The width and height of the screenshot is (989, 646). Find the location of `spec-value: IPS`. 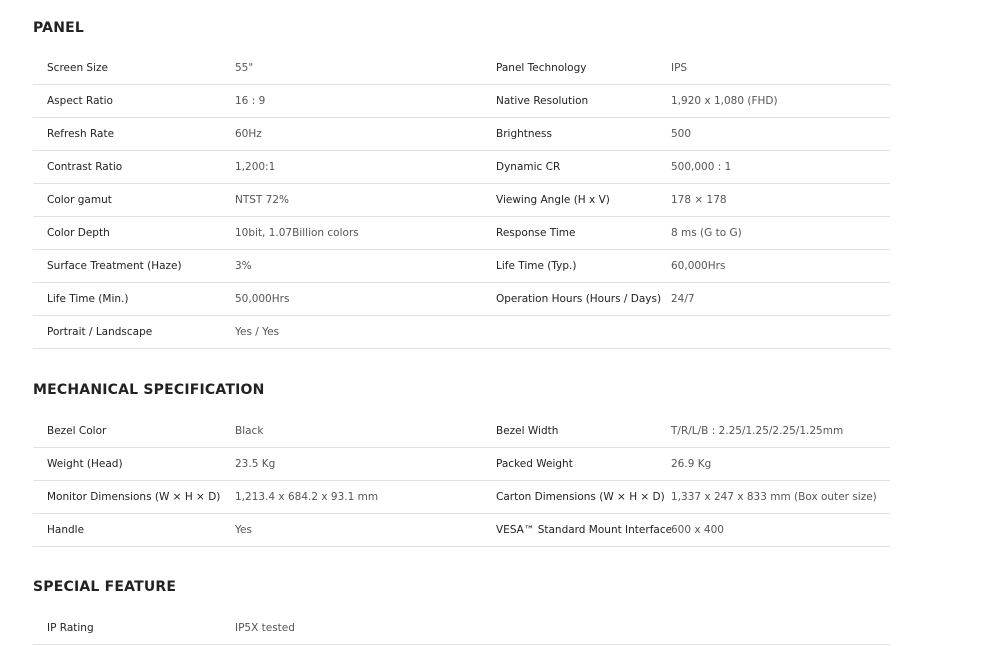

spec-value: IPS is located at coordinates (780, 68).